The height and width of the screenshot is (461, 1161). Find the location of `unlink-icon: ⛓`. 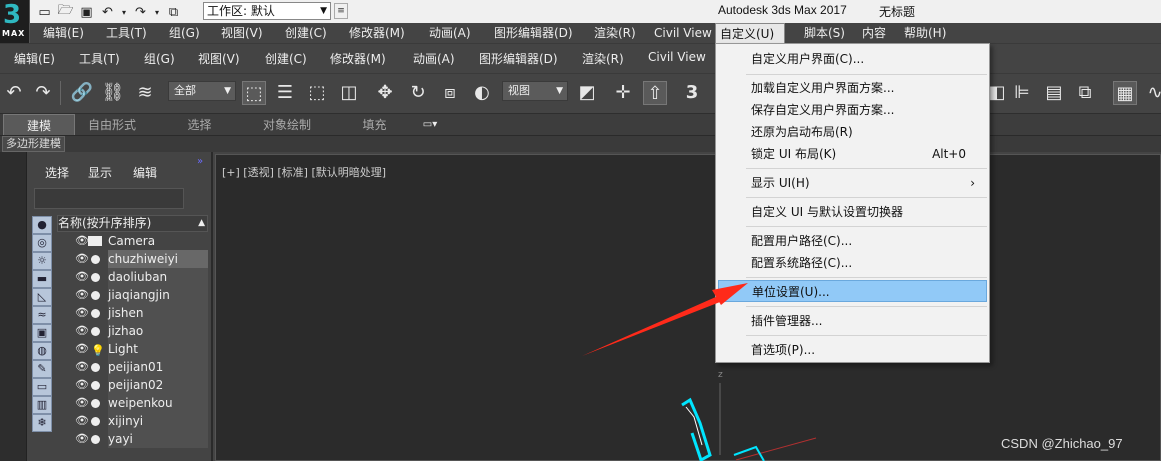

unlink-icon: ⛓ is located at coordinates (113, 93).